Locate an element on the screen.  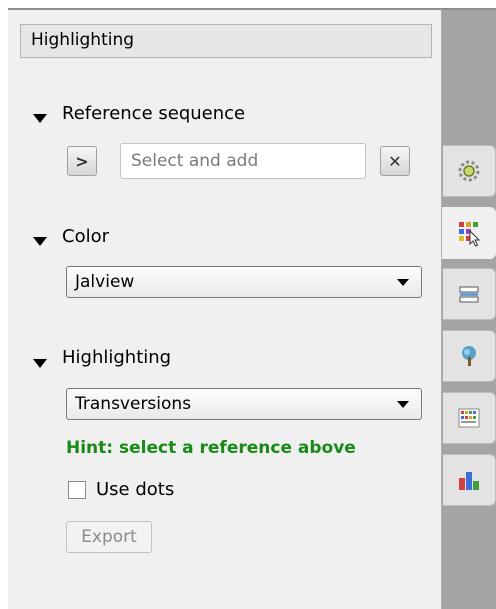
color-grid-cursor-icon is located at coordinates (470, 234).